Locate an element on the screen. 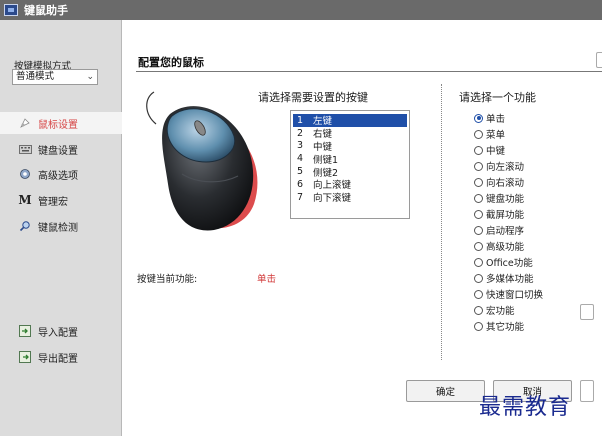  sidebar-item-label: 键盘设置 is located at coordinates (58, 151).